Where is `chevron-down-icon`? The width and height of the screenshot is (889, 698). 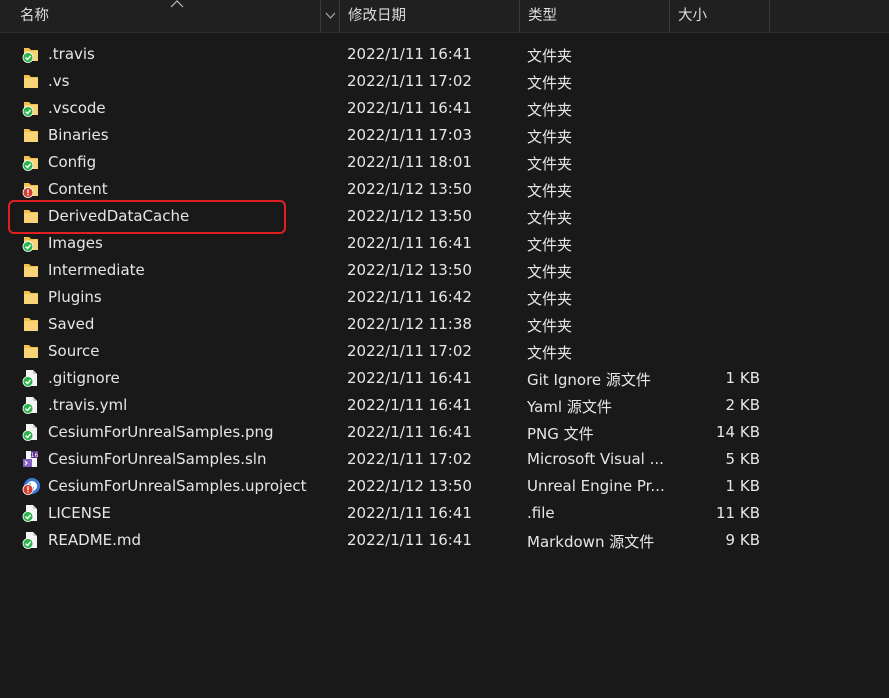
chevron-down-icon is located at coordinates (330, 15).